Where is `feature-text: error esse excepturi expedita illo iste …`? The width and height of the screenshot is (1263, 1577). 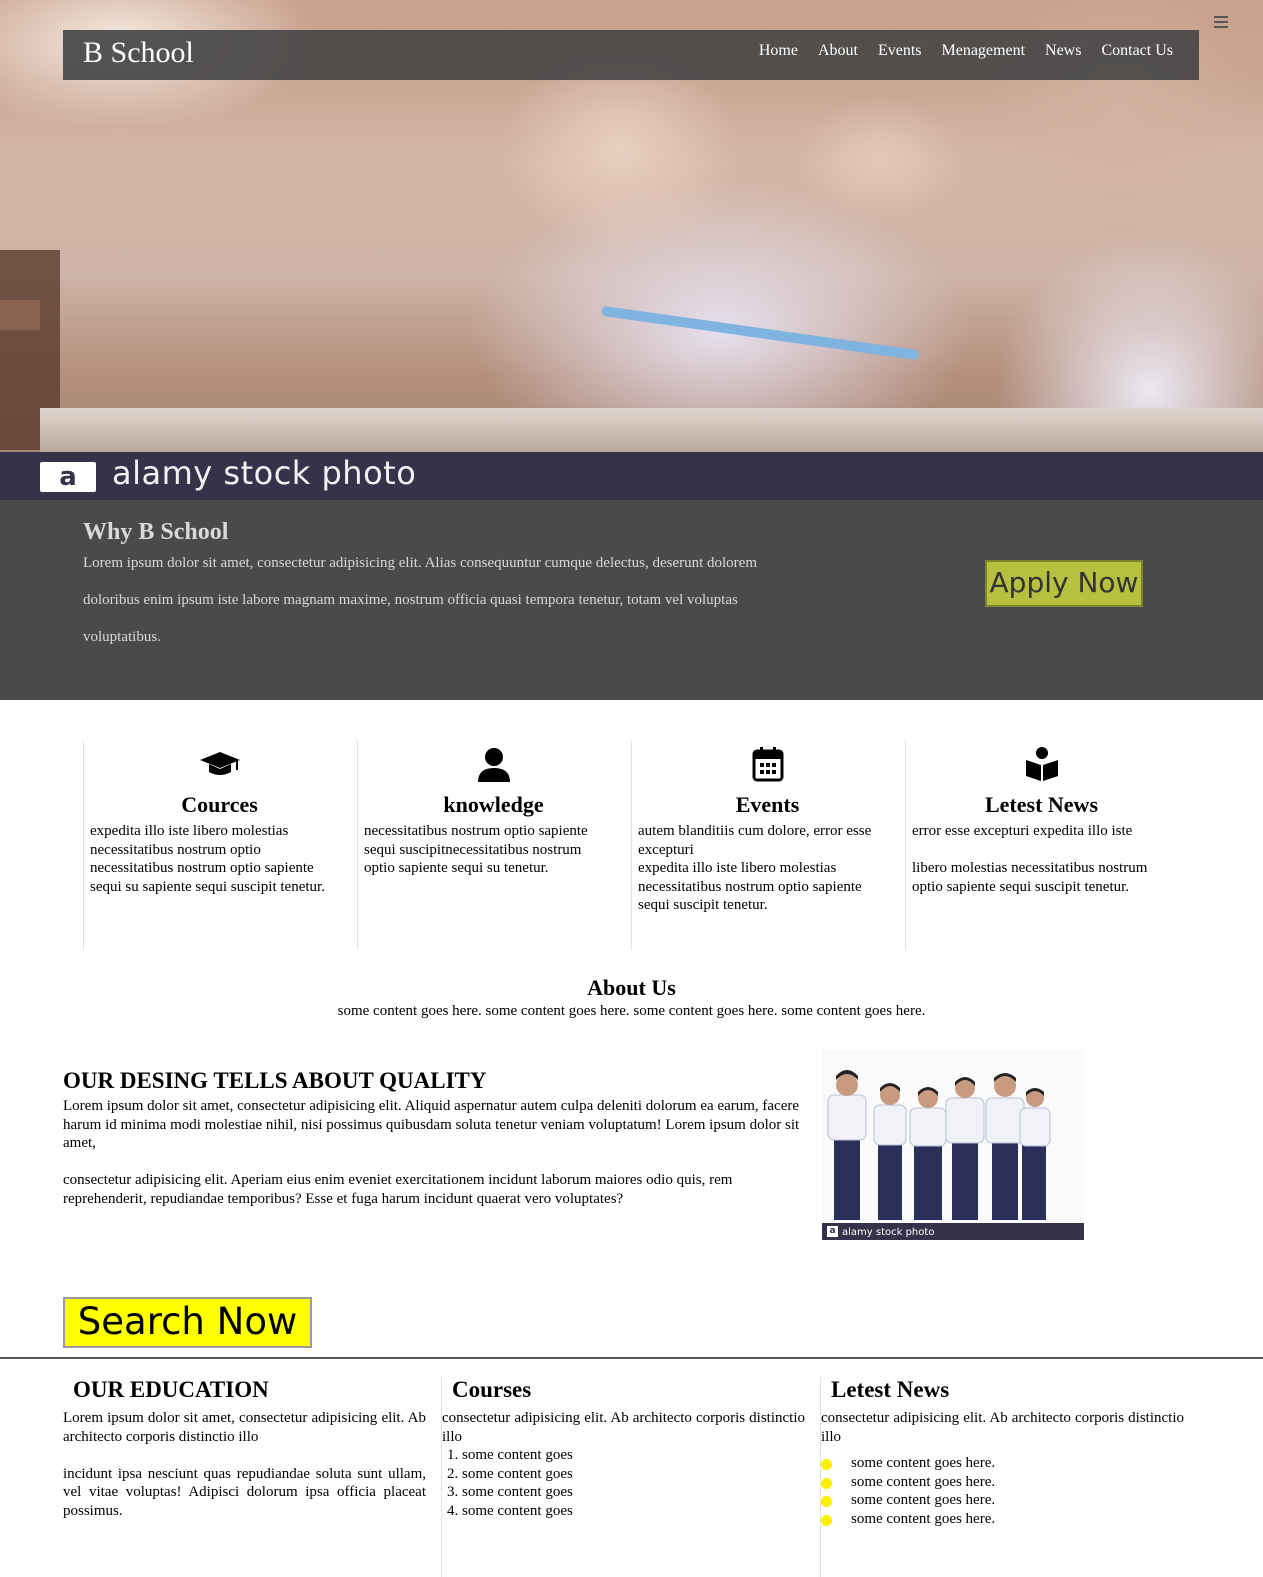
feature-text: error esse excepturi expedita illo iste … is located at coordinates (1030, 859).